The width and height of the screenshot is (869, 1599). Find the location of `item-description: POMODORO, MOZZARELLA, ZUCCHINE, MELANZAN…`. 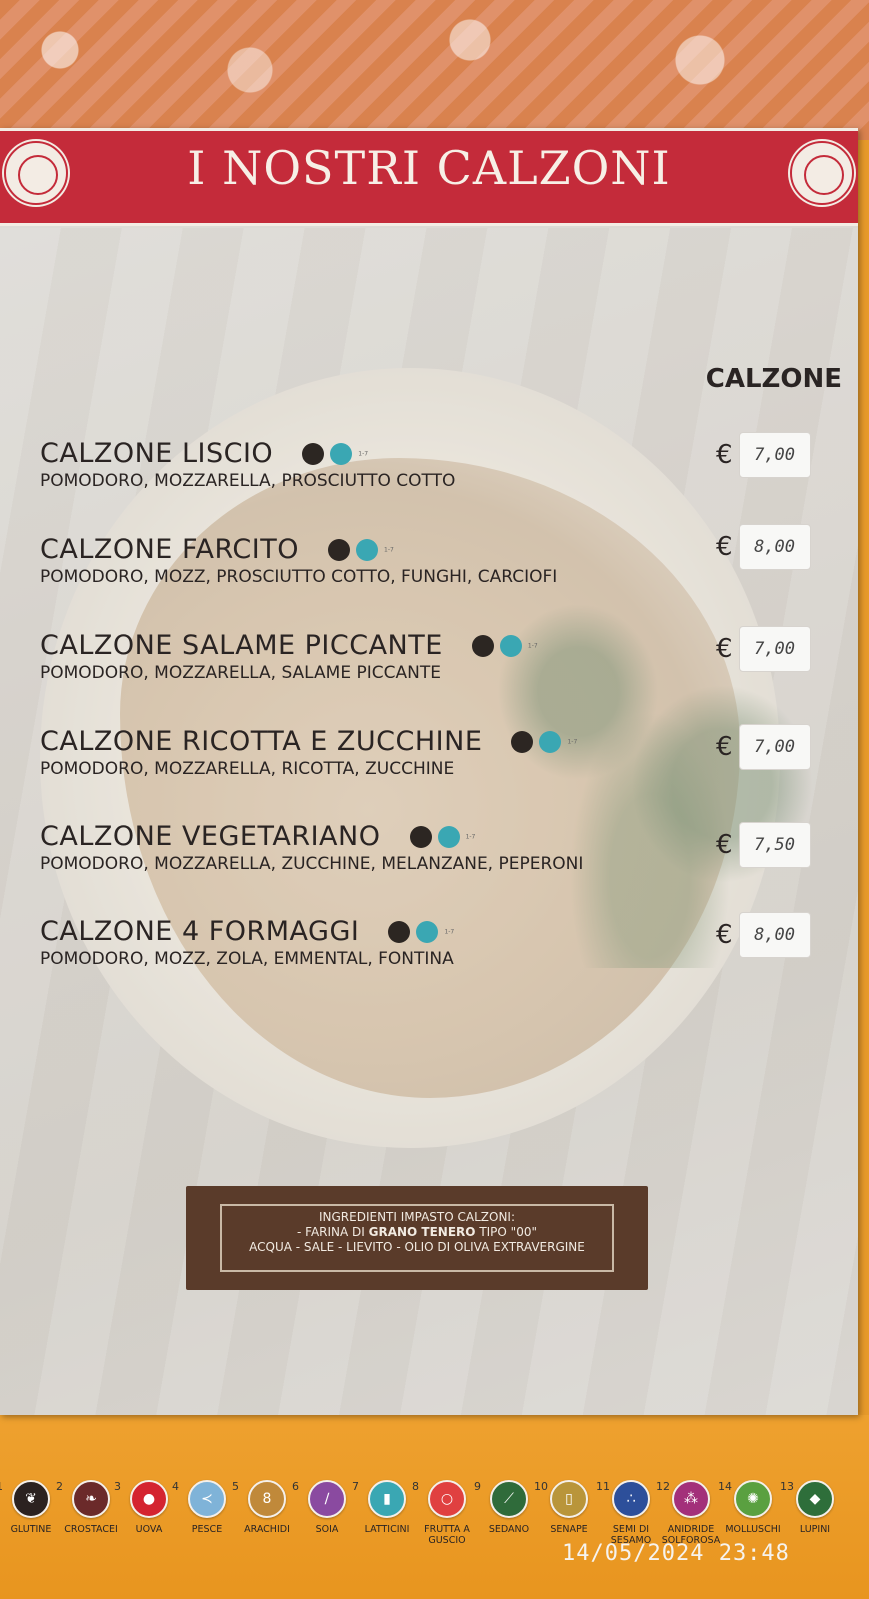

item-description: POMODORO, MOZZARELLA, ZUCCHINE, MELANZAN… is located at coordinates (312, 864).